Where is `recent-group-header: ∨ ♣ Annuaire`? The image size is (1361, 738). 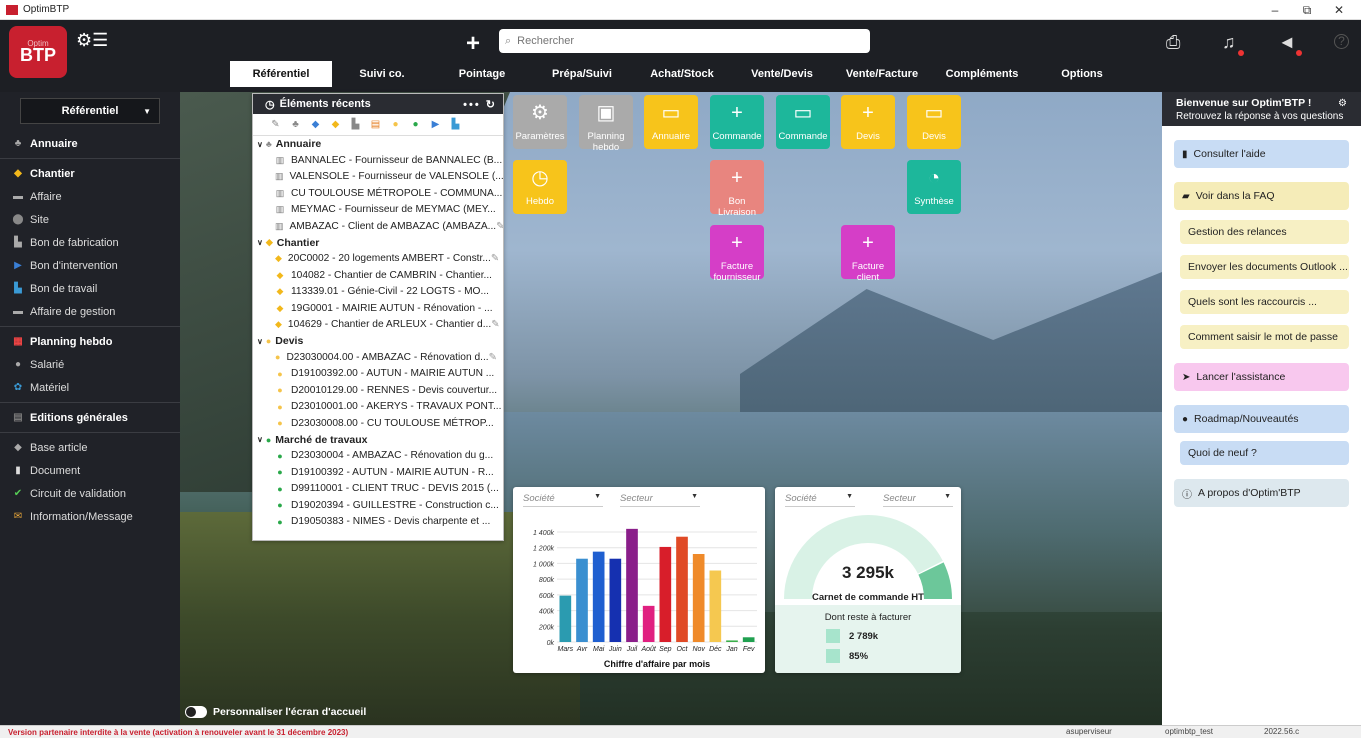 recent-group-header: ∨ ♣ Annuaire is located at coordinates (378, 144).